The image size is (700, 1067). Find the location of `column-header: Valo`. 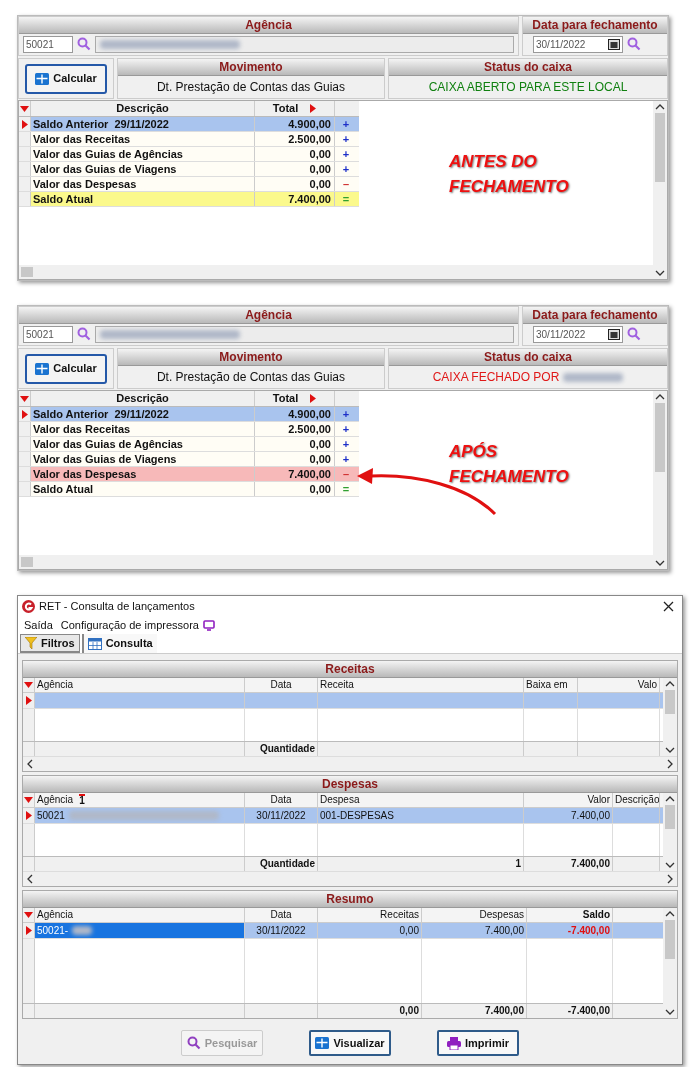

column-header: Valo is located at coordinates (647, 685).